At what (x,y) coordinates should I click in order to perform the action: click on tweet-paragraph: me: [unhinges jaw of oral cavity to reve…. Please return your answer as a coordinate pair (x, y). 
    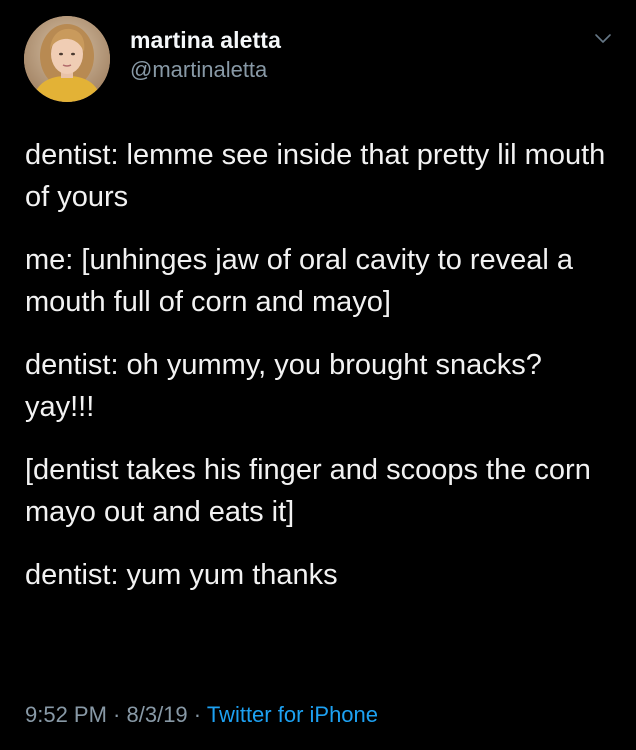
    Looking at the image, I should click on (299, 281).